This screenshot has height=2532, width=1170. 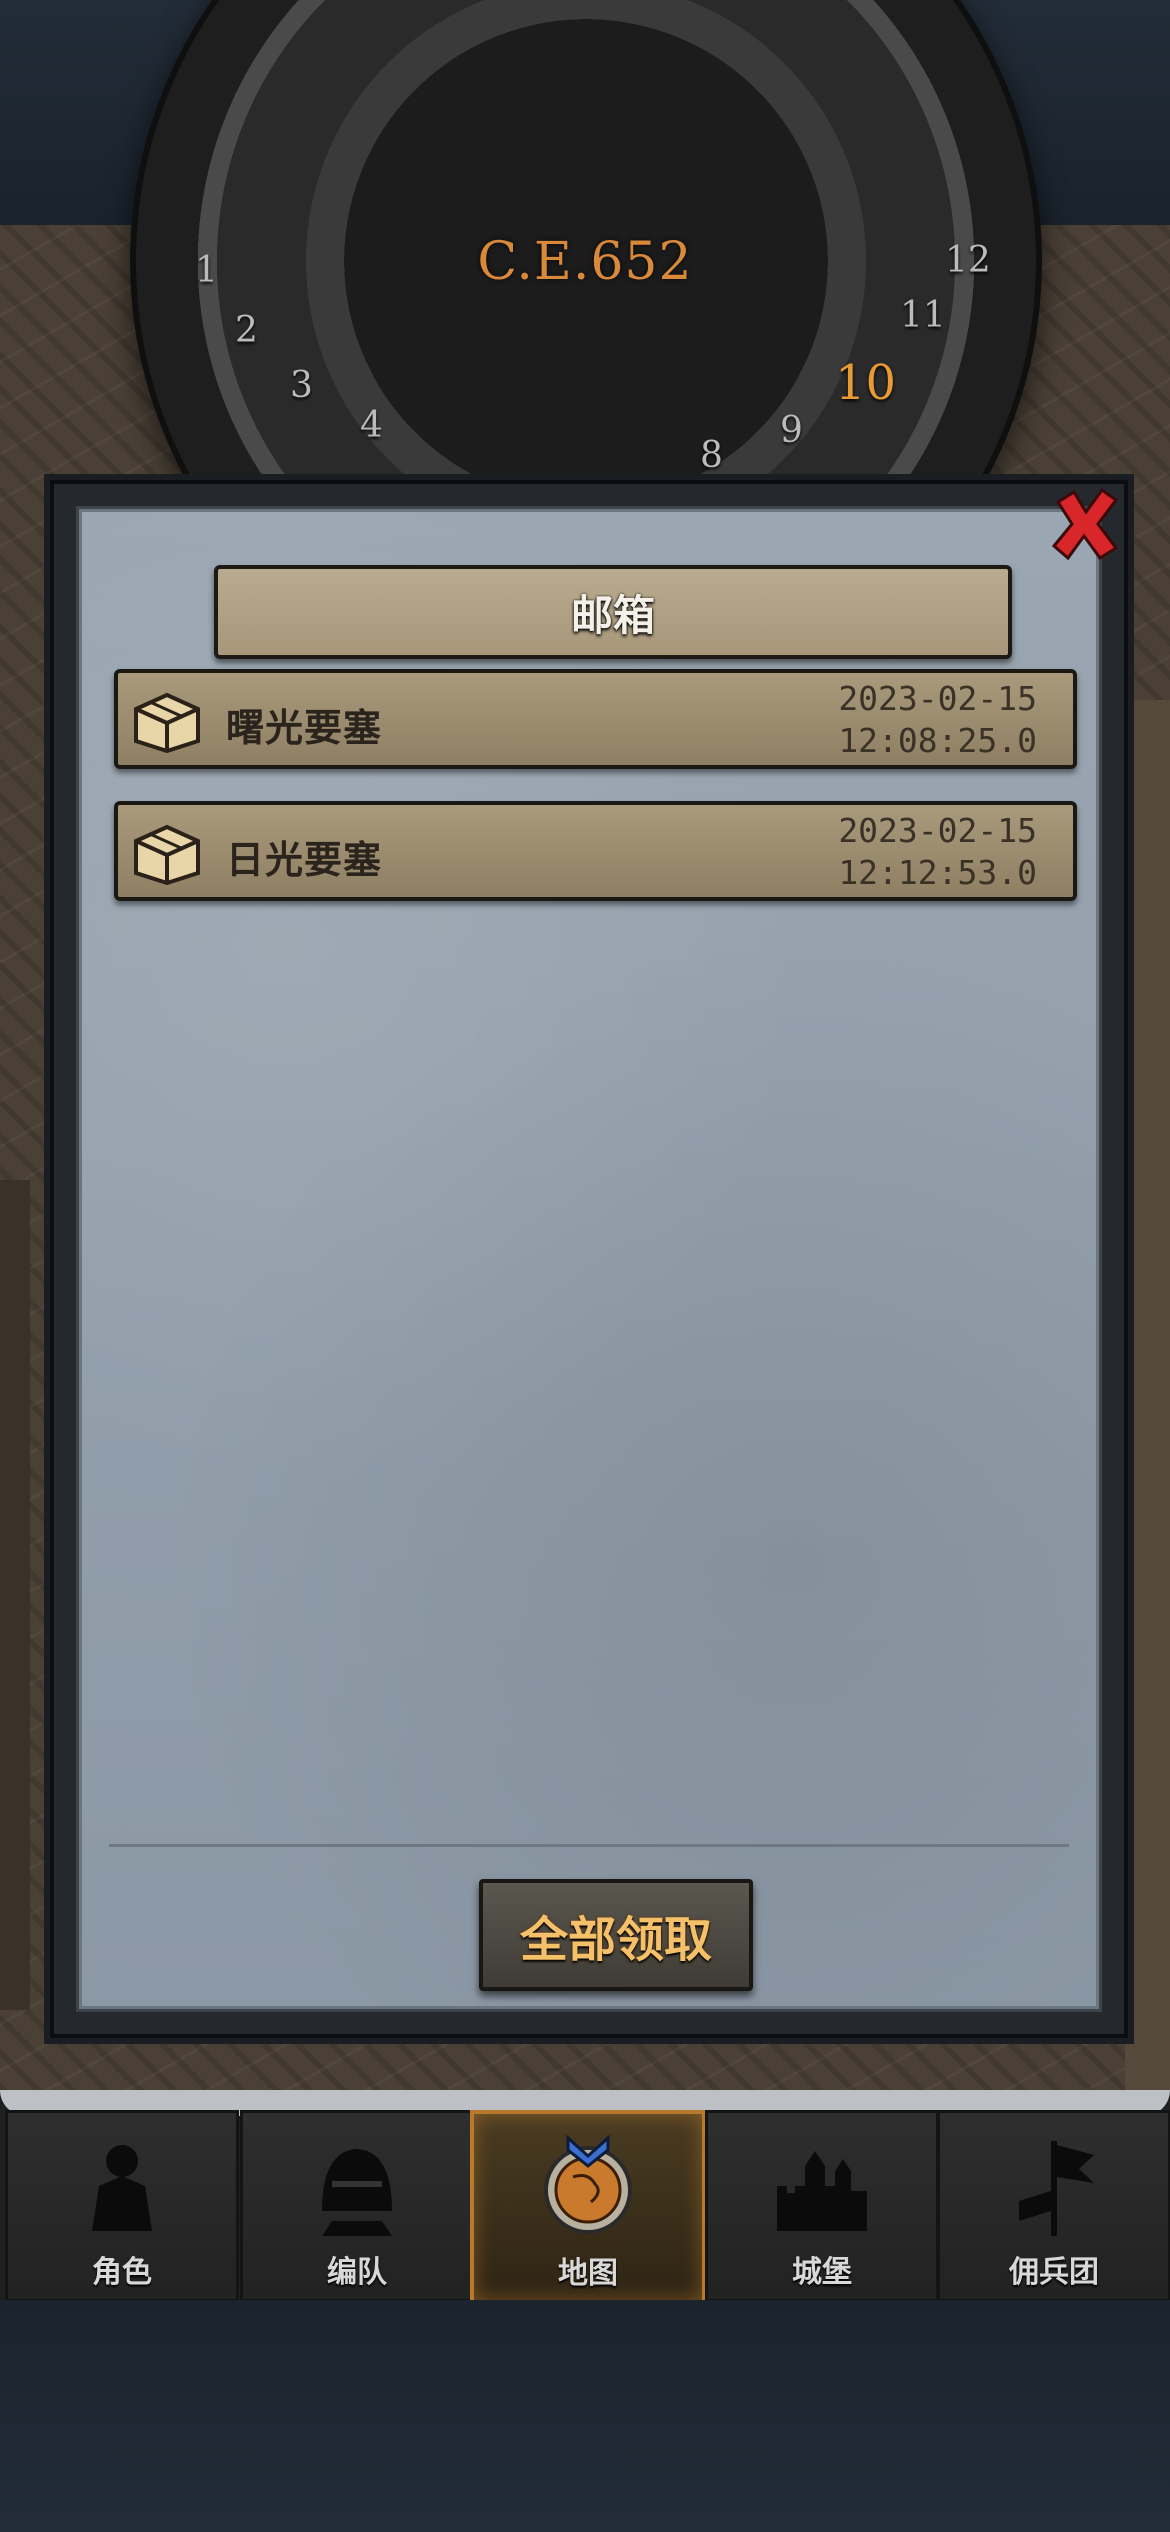 What do you see at coordinates (1054, 2272) in the screenshot?
I see `nav-label: 佣兵团` at bounding box center [1054, 2272].